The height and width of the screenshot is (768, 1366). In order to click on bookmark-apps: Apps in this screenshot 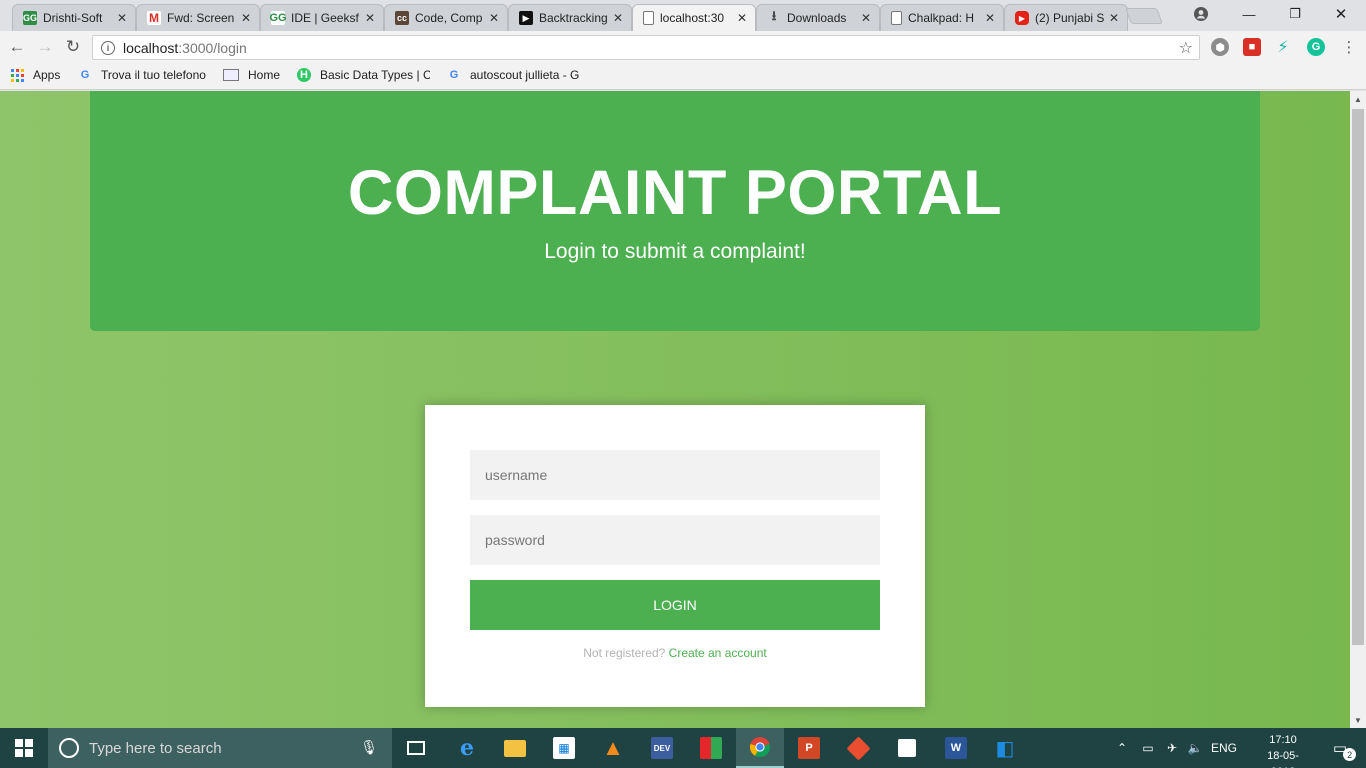, I will do `click(35, 75)`.